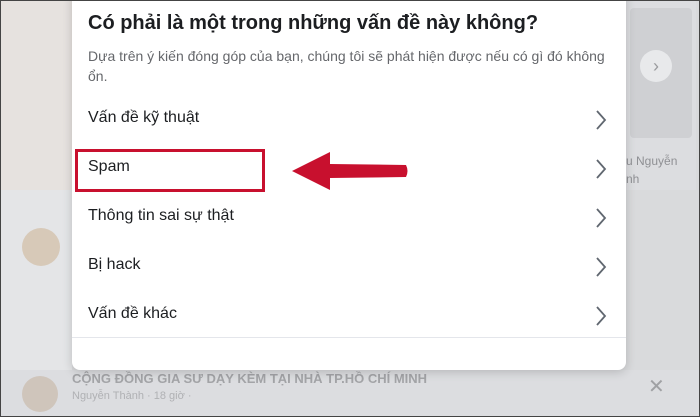  I want to click on option-hacked: Bị hack, so click(349, 266).